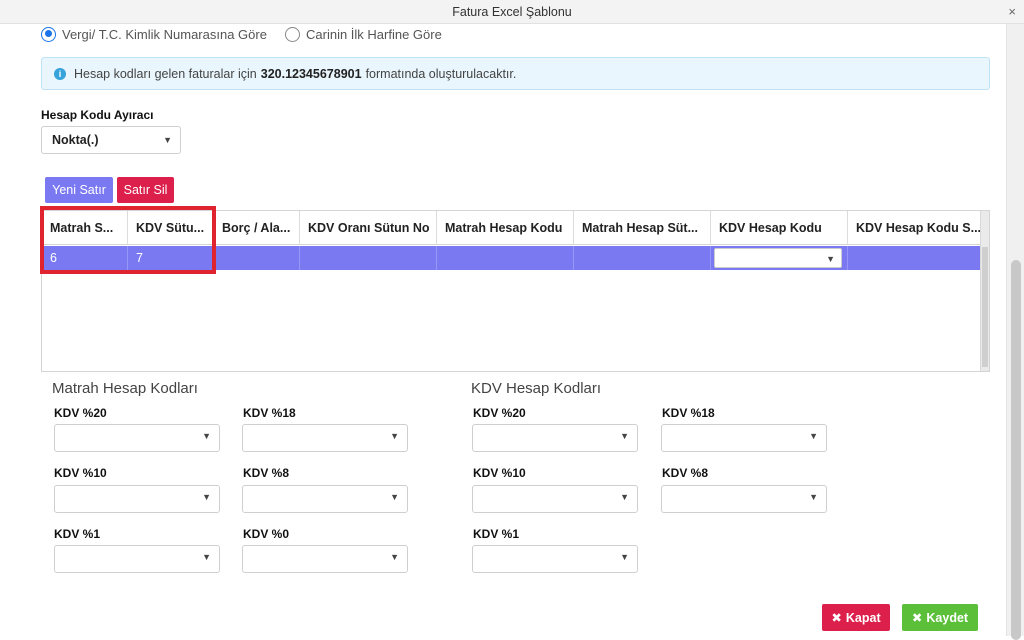  What do you see at coordinates (137, 438) in the screenshot?
I see `matrah-kdv20-select: ▼` at bounding box center [137, 438].